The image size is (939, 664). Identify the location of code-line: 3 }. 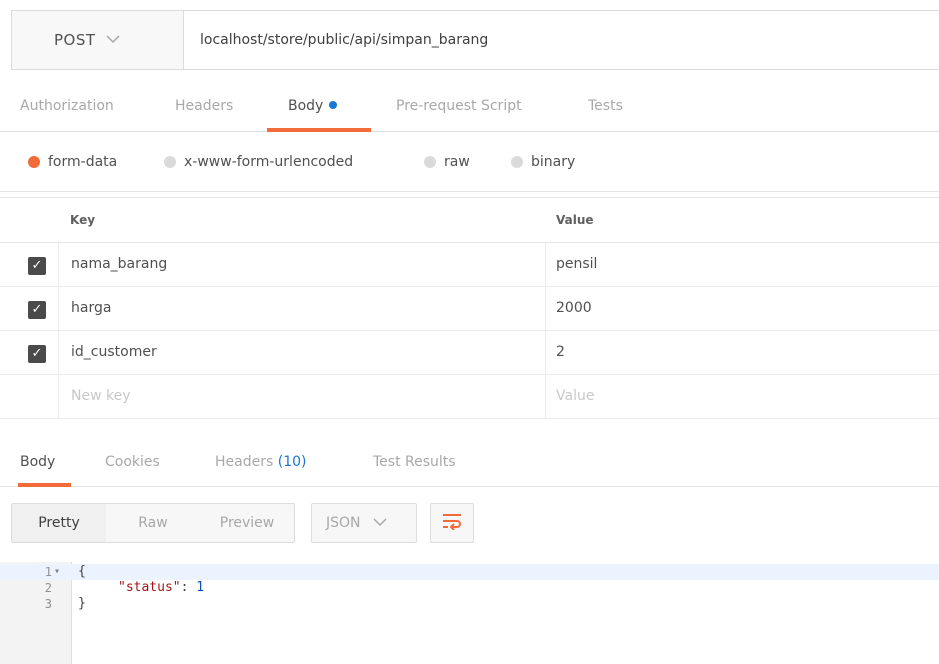
(65, 603).